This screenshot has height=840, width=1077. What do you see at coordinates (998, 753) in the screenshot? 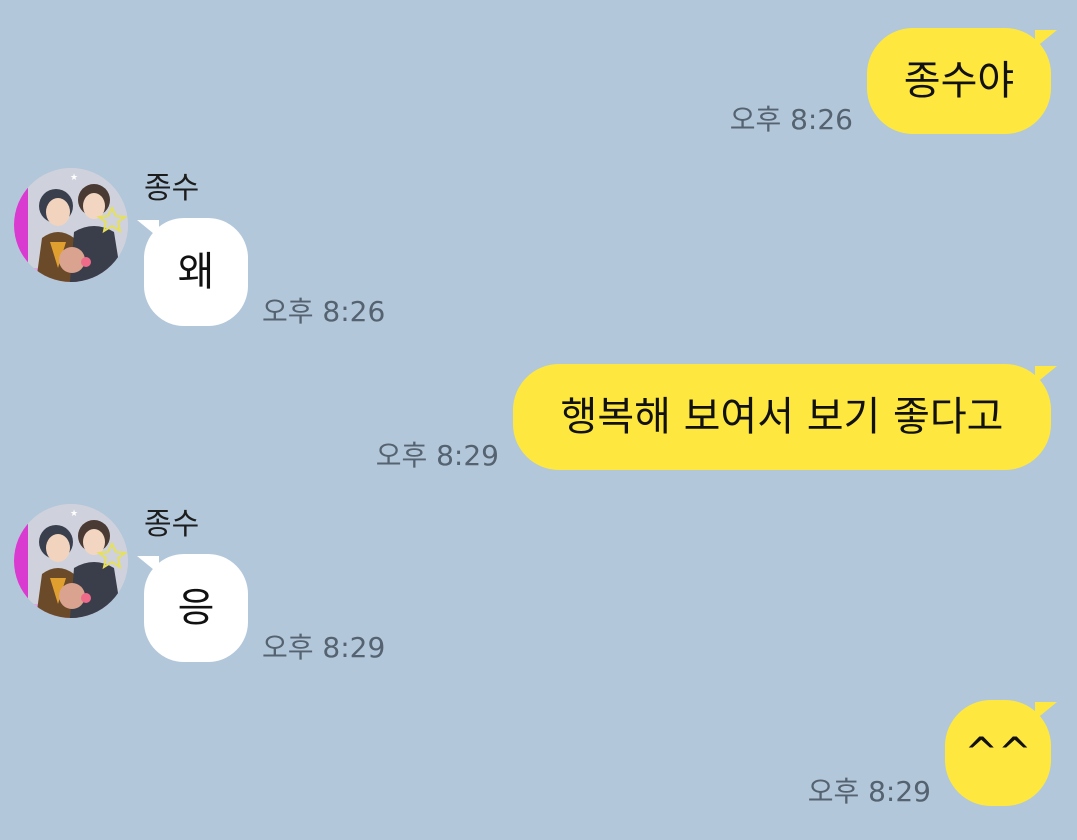
I see `message-bubble-outgoing: ^^` at bounding box center [998, 753].